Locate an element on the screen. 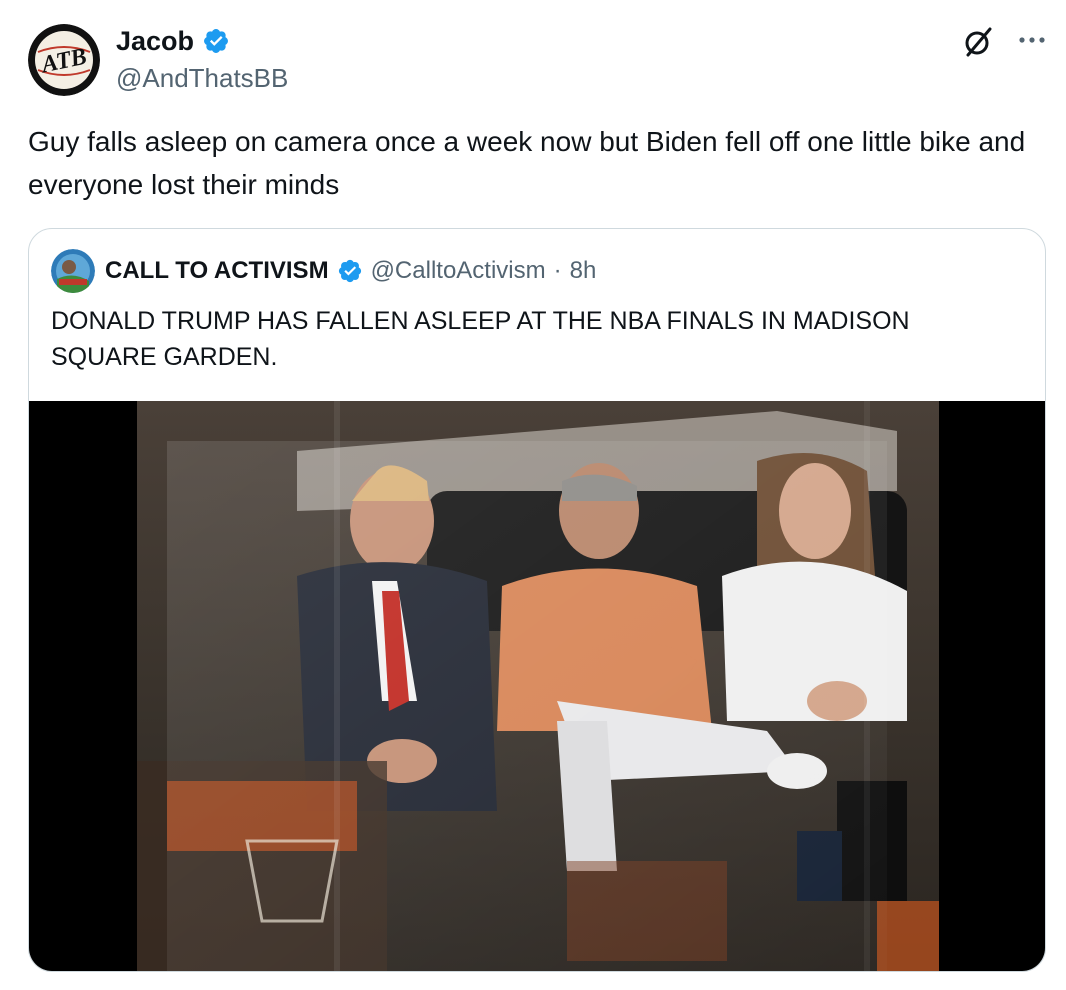 The height and width of the screenshot is (990, 1066). author-name-row: Jacob is located at coordinates (173, 41).